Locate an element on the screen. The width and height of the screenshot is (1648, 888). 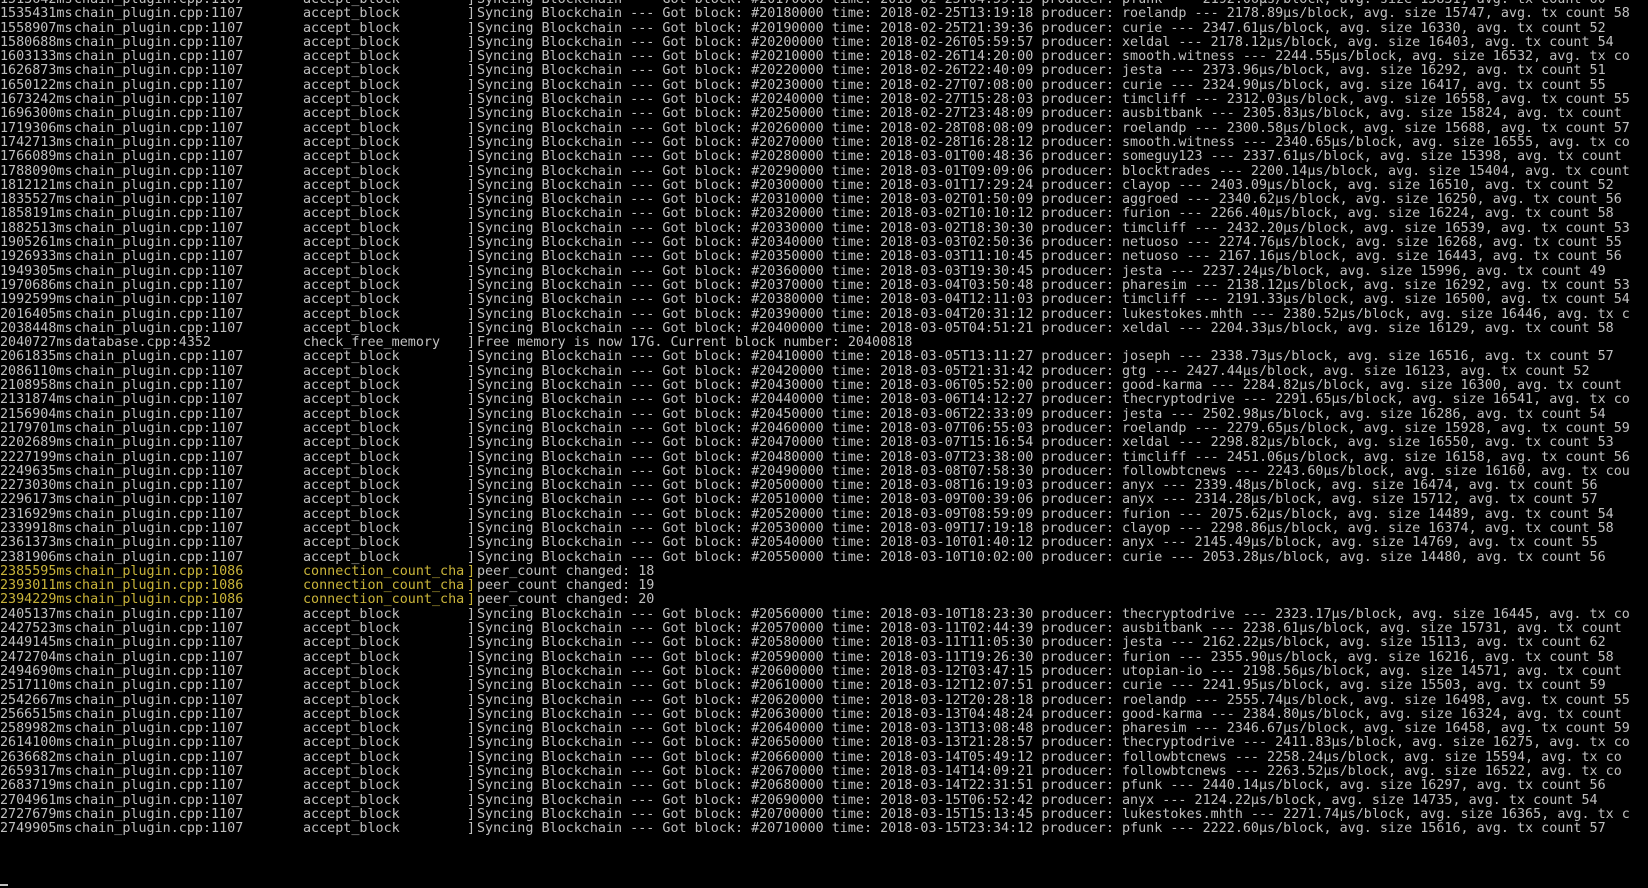
log-timestamp: 2202689ms is located at coordinates (36, 443).